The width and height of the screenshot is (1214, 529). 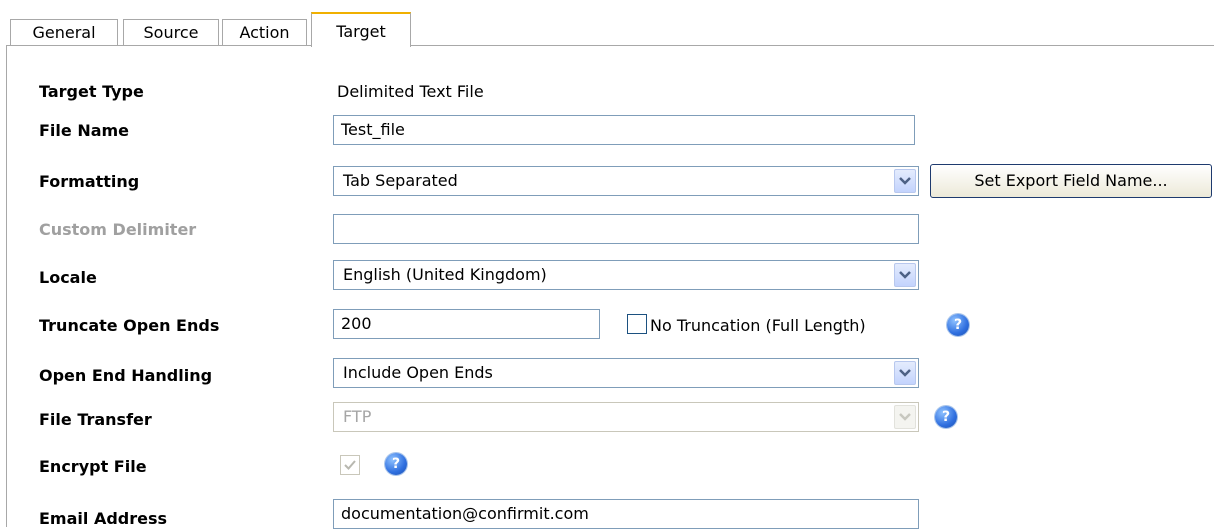 What do you see at coordinates (171, 32) in the screenshot?
I see `tab-source: Source` at bounding box center [171, 32].